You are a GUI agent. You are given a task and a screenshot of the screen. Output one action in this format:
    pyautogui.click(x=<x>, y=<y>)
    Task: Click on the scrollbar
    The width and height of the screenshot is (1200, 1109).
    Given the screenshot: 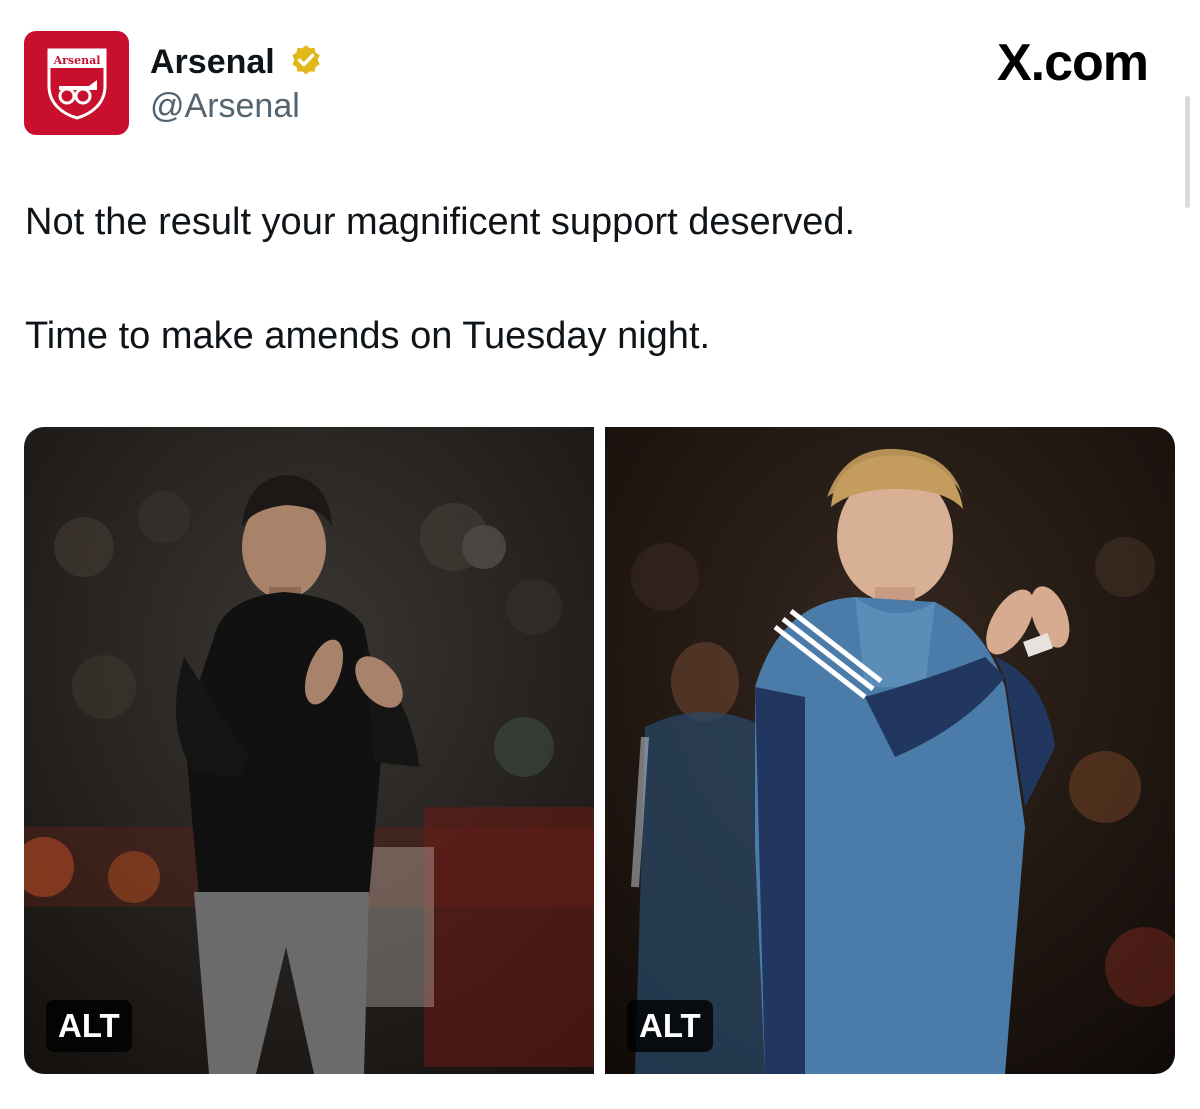 What is the action you would take?
    pyautogui.click(x=1187, y=152)
    